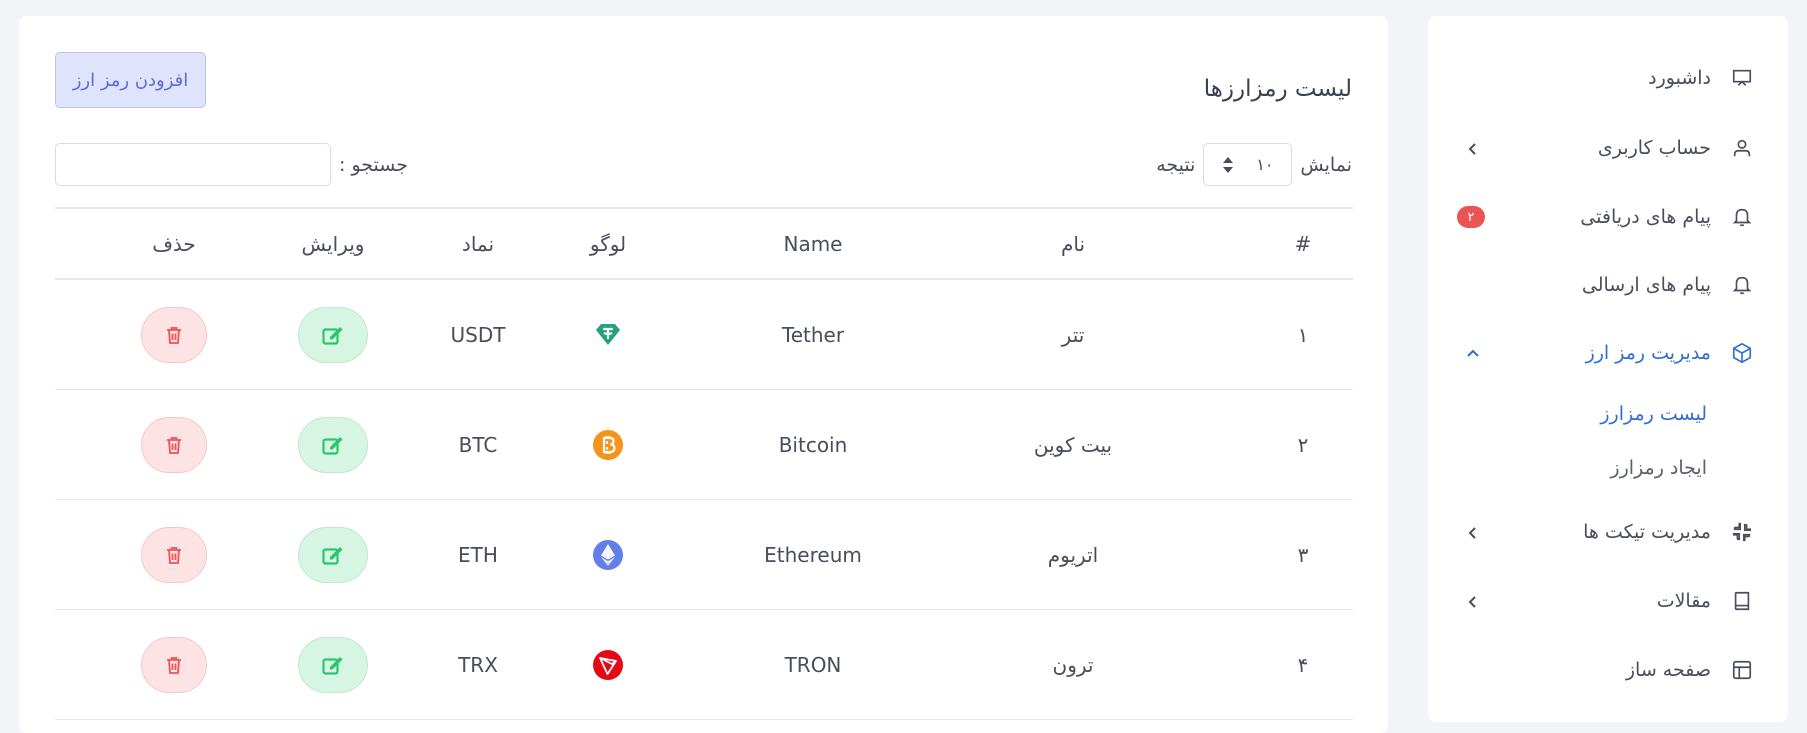 The height and width of the screenshot is (733, 1807). What do you see at coordinates (478, 334) in the screenshot?
I see `row-symbol: USDT` at bounding box center [478, 334].